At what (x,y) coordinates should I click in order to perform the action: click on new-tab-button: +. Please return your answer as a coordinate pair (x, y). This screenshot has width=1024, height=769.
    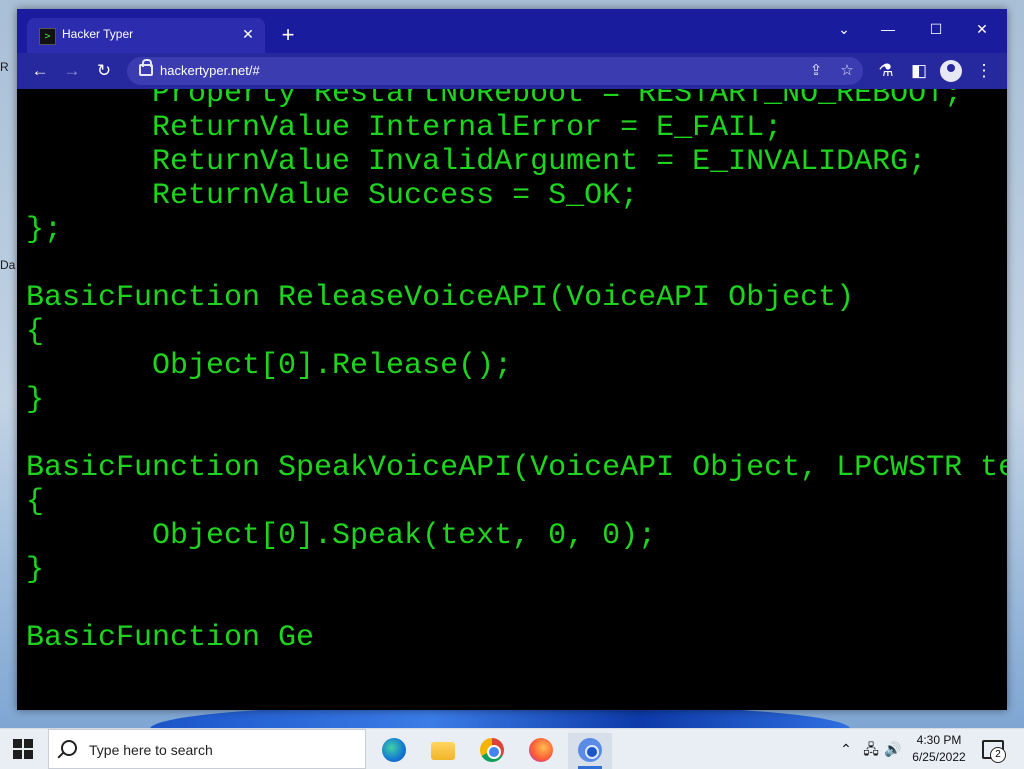
    Looking at the image, I should click on (288, 35).